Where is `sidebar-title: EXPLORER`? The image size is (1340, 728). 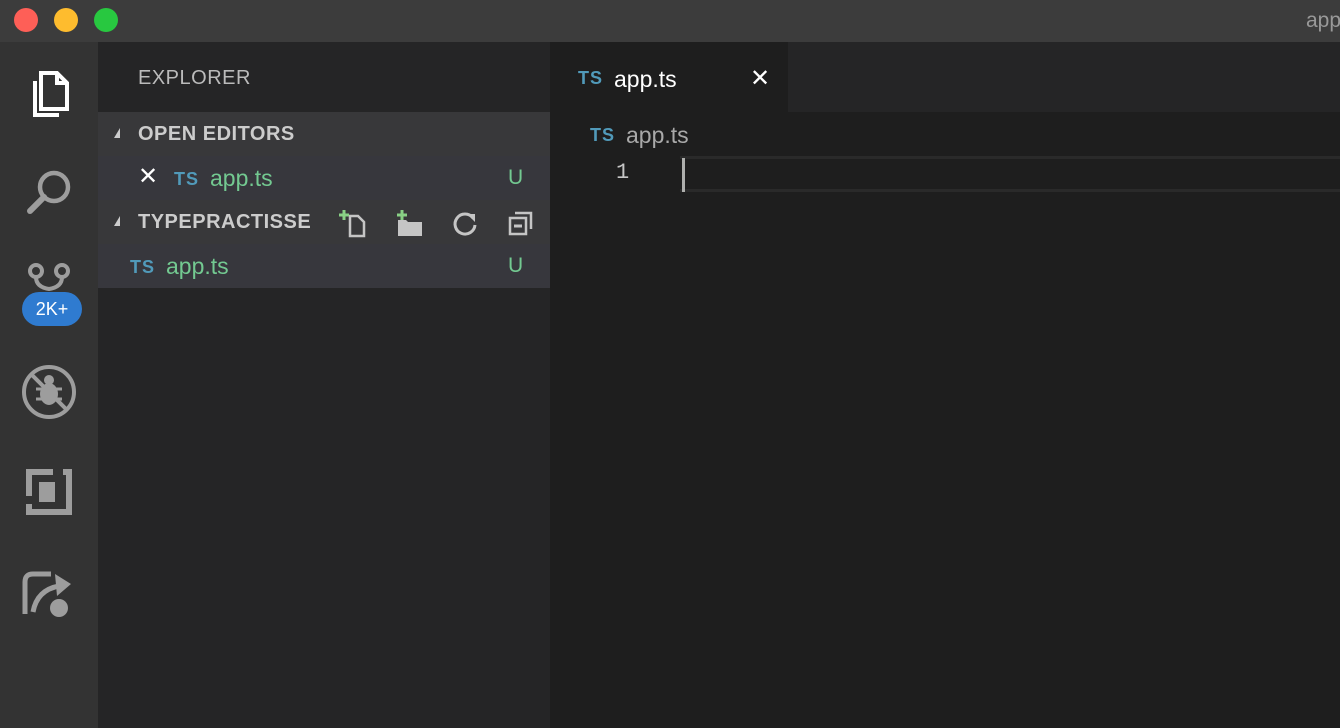 sidebar-title: EXPLORER is located at coordinates (194, 78).